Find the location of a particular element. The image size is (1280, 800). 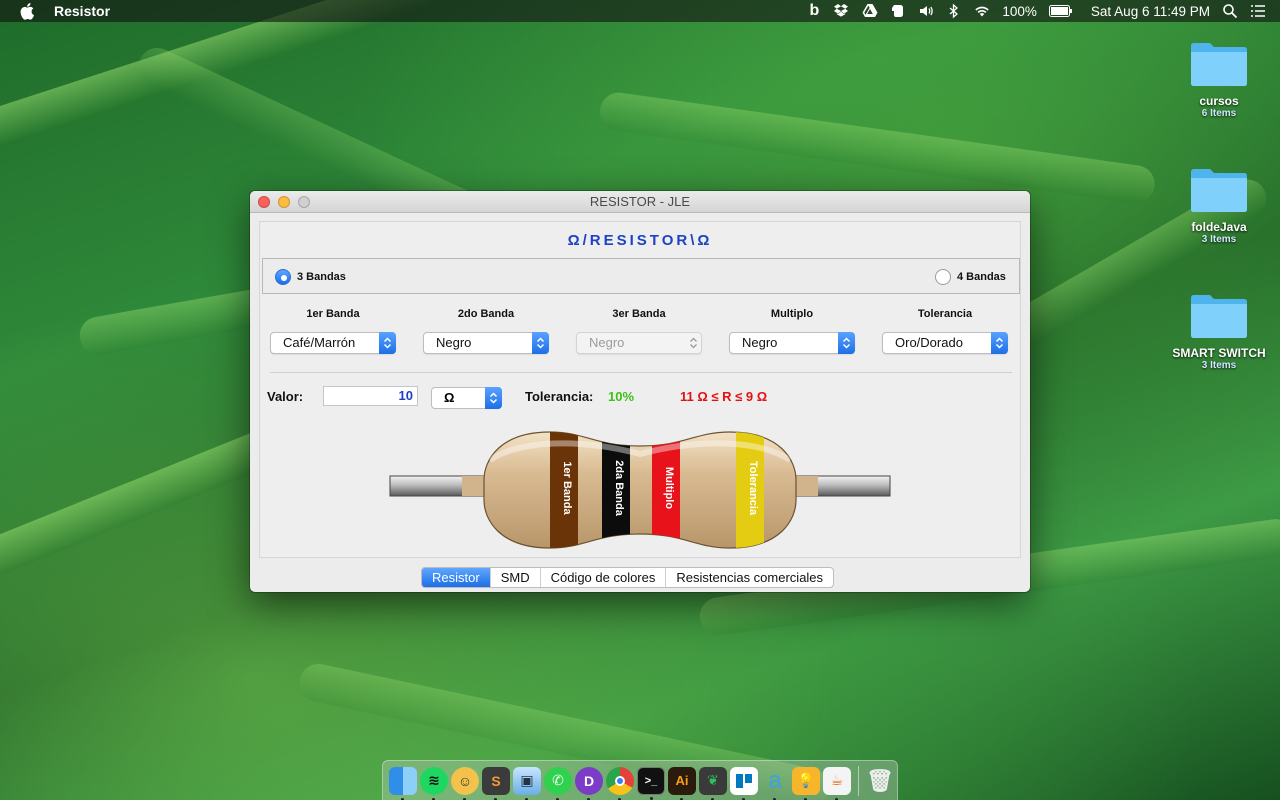

app-title: Ω/RESISTOR\Ω is located at coordinates (640, 240).